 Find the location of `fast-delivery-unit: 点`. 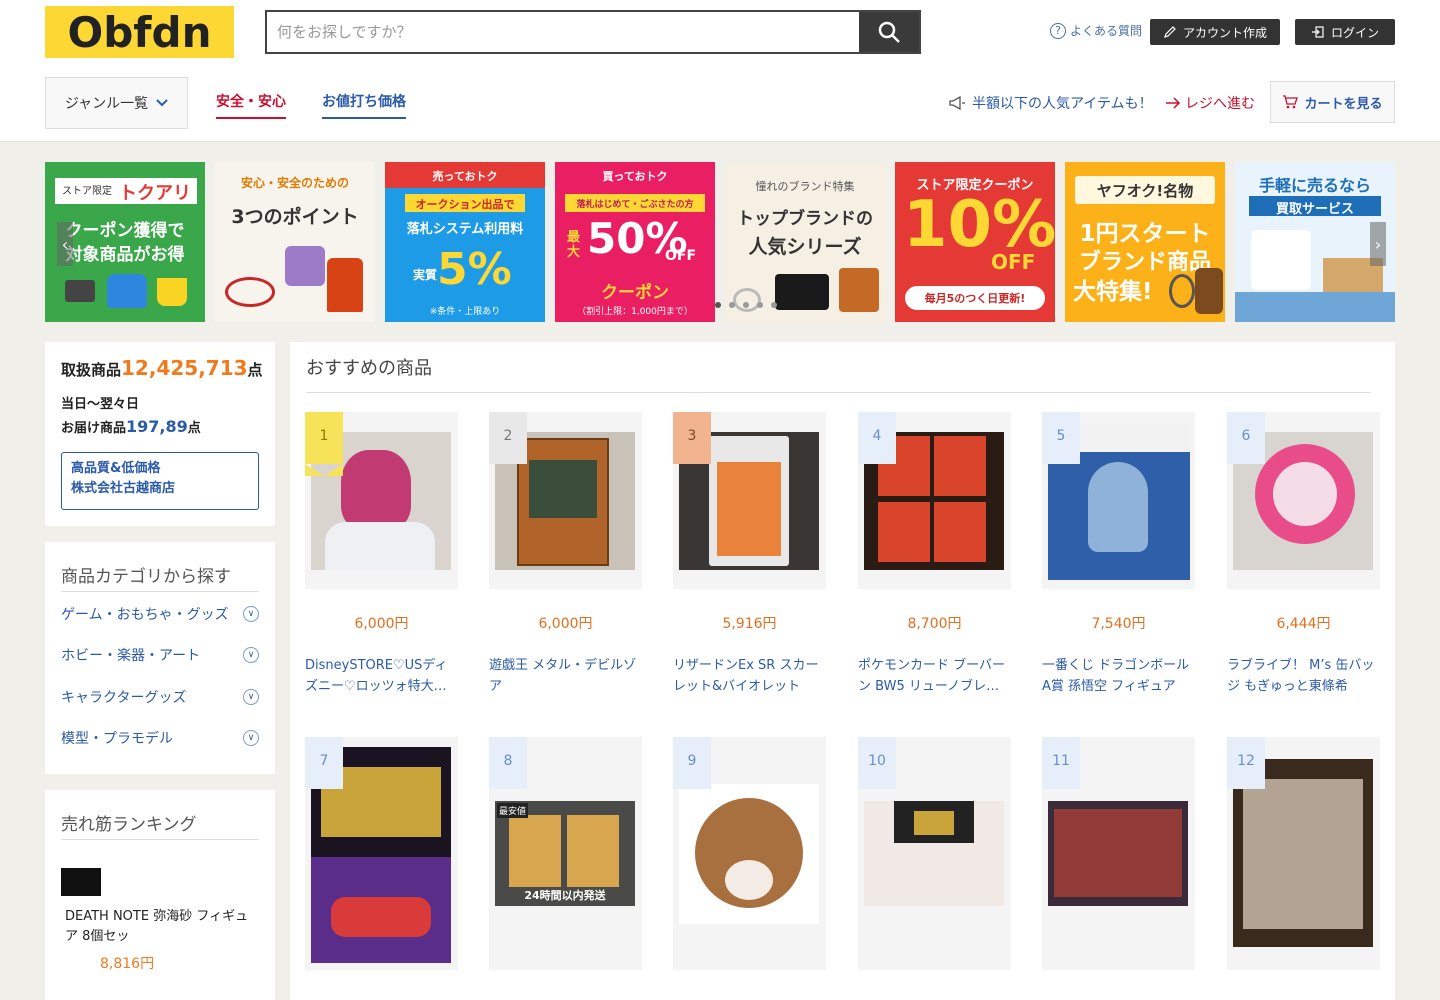

fast-delivery-unit: 点 is located at coordinates (194, 428).